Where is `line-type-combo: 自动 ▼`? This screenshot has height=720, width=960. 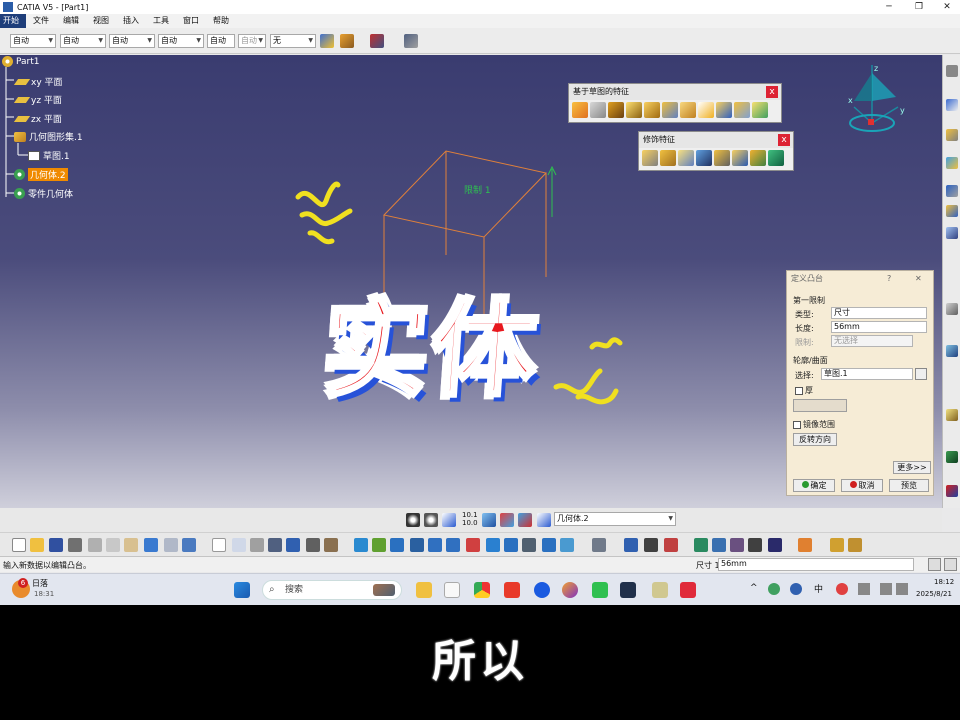
line-type-combo: 自动 ▼ is located at coordinates (181, 41).